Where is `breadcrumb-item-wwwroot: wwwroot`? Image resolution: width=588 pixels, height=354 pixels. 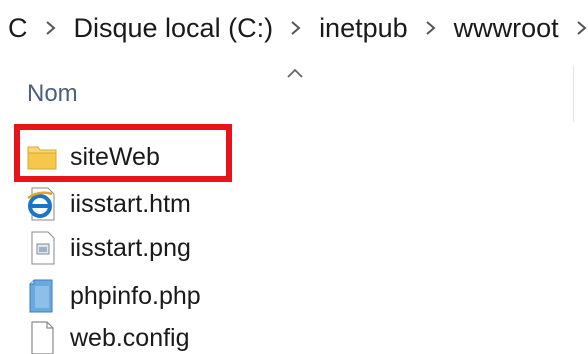 breadcrumb-item-wwwroot: wwwroot is located at coordinates (506, 28).